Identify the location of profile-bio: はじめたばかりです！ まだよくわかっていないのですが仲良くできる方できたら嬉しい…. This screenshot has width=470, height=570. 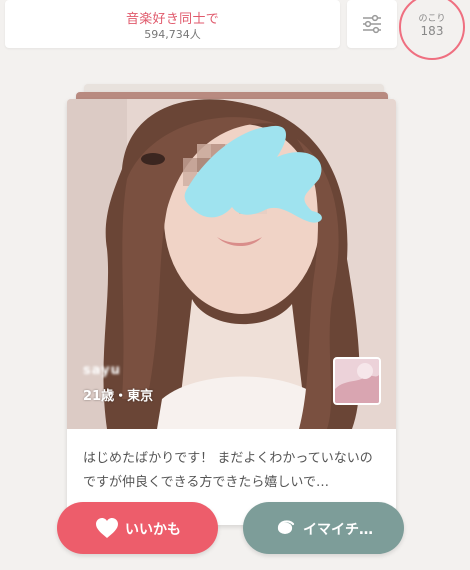
(228, 470).